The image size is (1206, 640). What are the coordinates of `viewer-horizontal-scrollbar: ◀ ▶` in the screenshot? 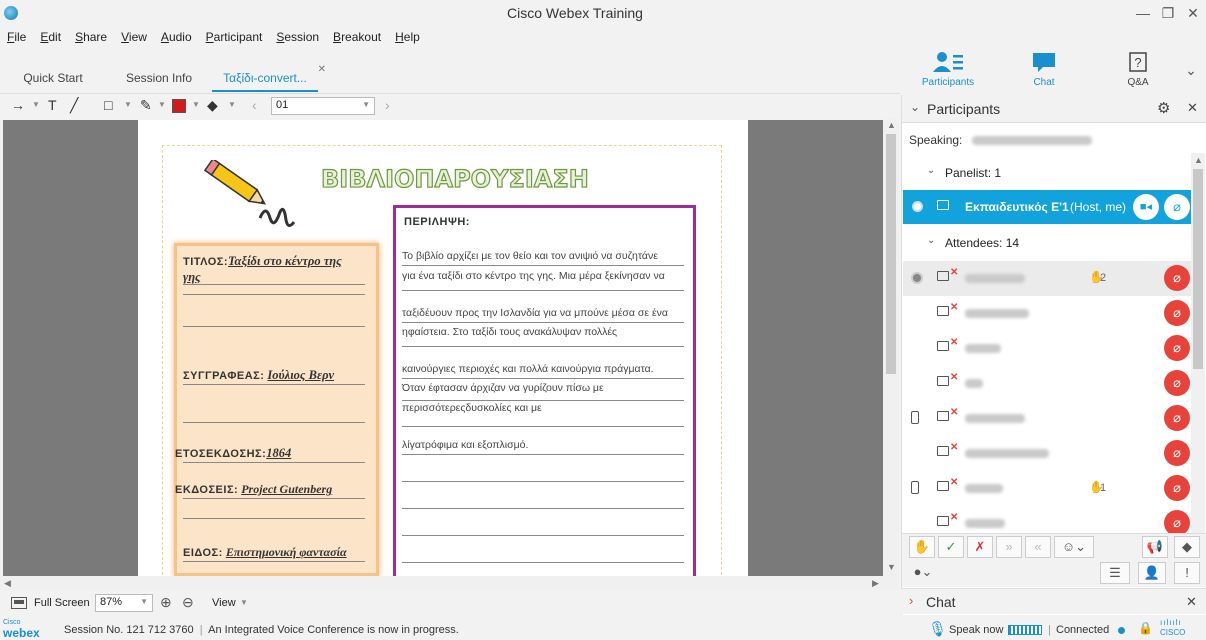 It's located at (449, 583).